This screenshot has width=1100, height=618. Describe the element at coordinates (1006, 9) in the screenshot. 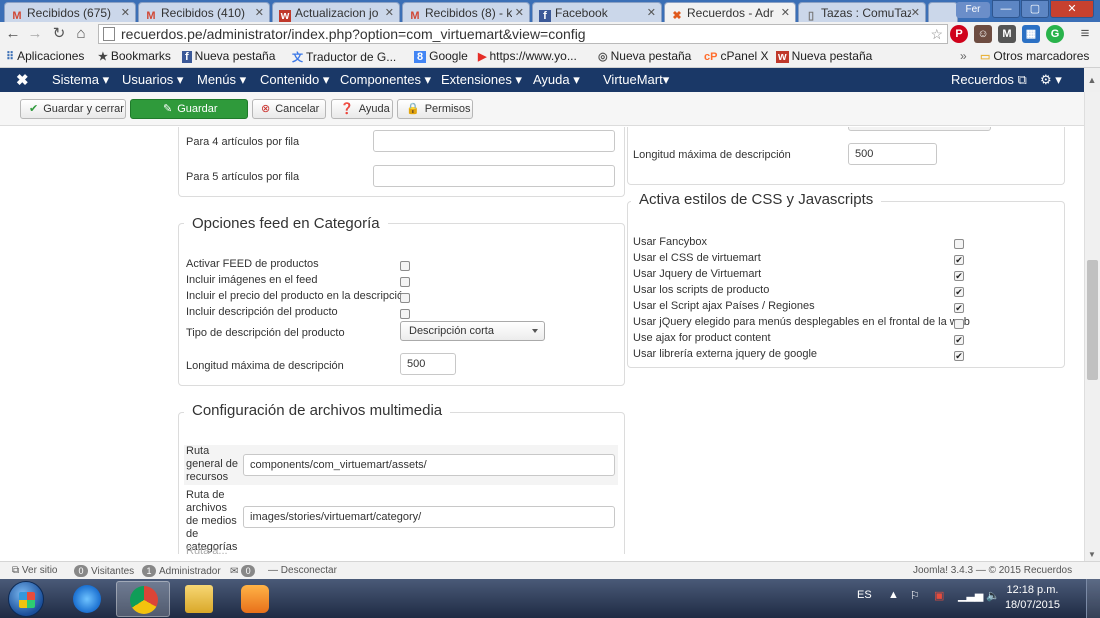

I see `minimize-icon: —` at that location.